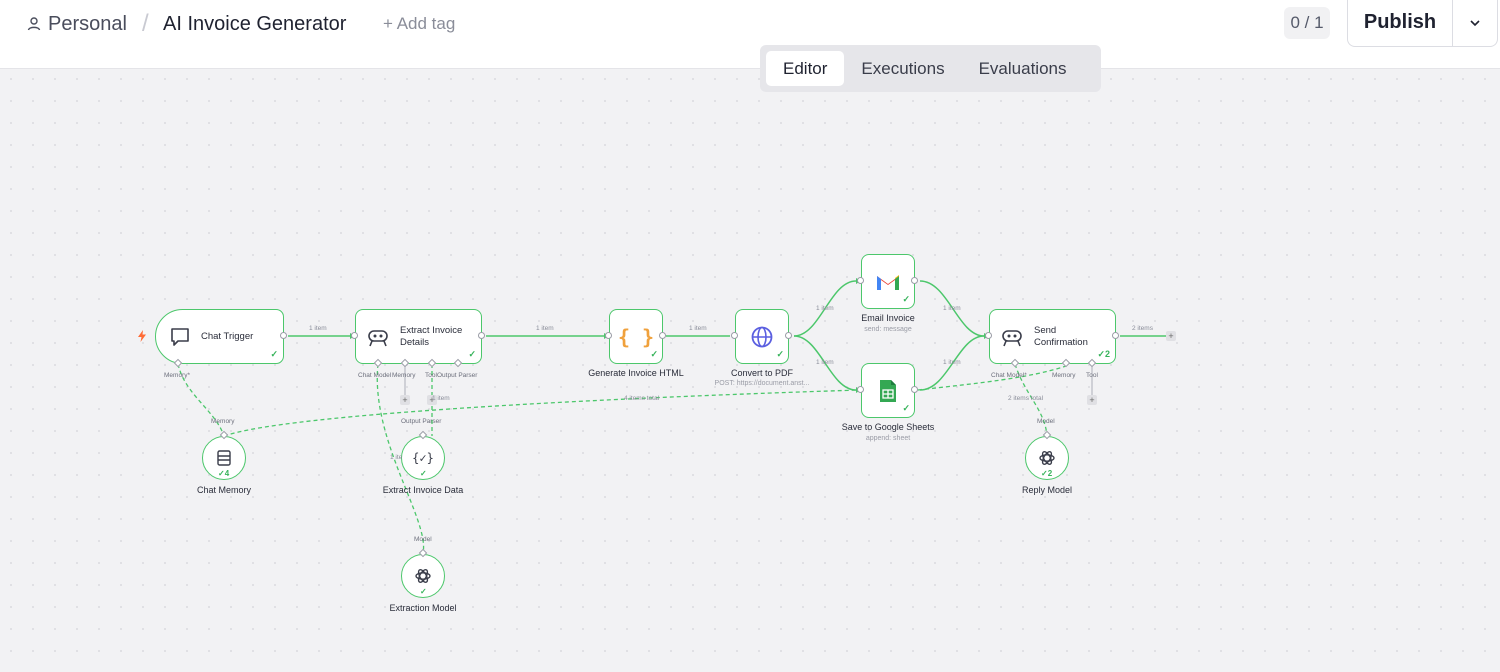 This screenshot has height=672, width=1500. I want to click on port-label-in-memory: Memory, so click(223, 421).